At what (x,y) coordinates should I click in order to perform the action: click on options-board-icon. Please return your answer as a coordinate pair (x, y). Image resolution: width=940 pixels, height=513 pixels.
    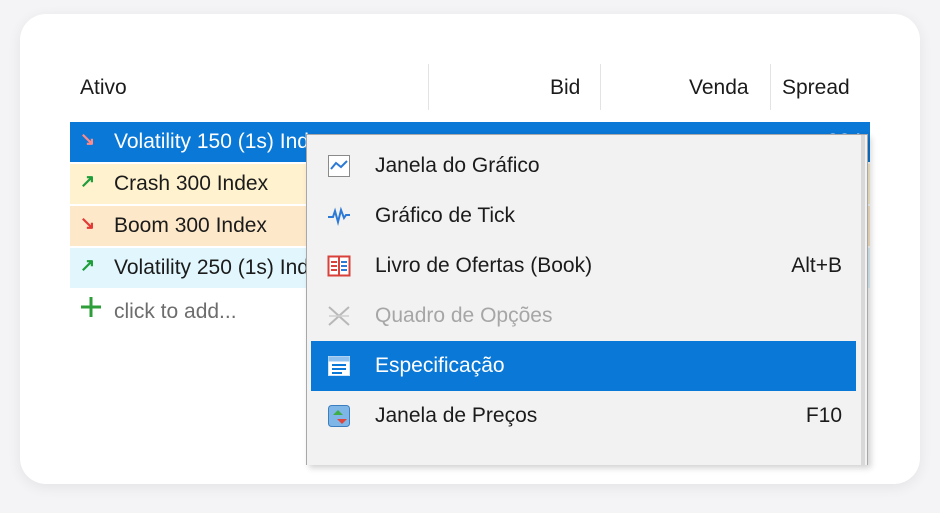
    Looking at the image, I should click on (339, 316).